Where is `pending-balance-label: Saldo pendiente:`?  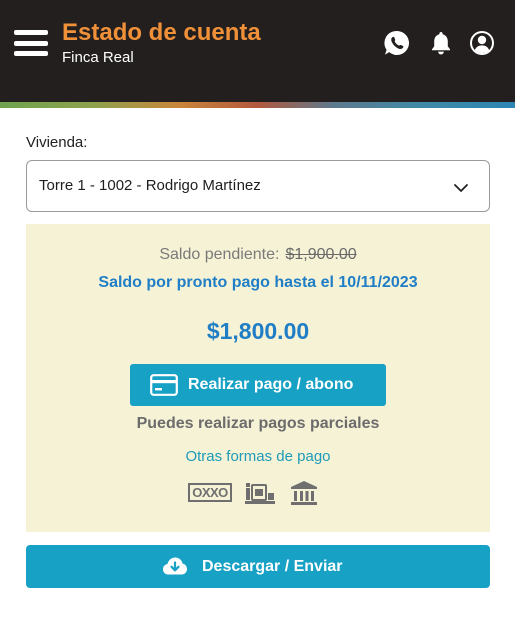 pending-balance-label: Saldo pendiente: is located at coordinates (219, 254).